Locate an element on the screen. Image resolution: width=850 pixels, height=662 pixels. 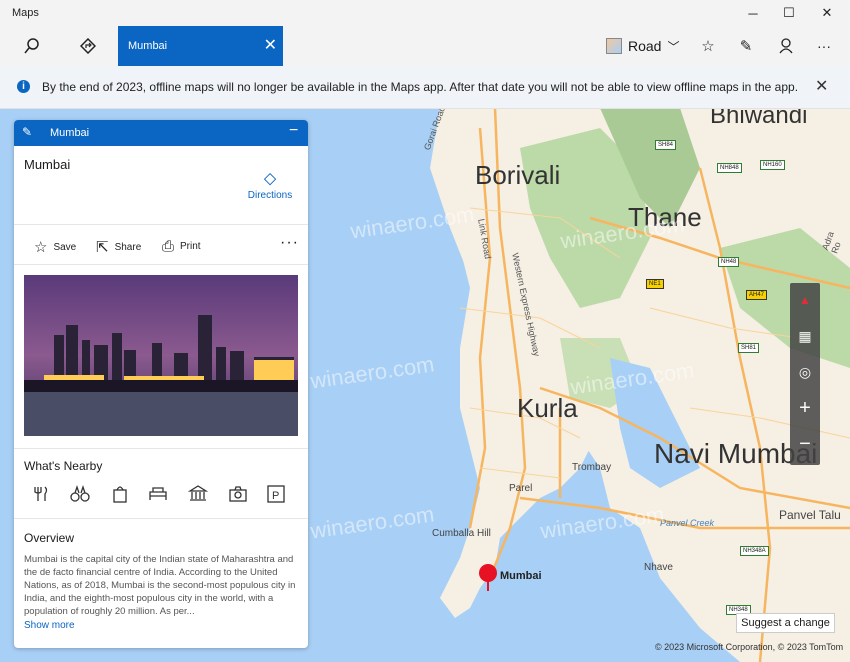
app-title: Maps is located at coordinates (25, 13).